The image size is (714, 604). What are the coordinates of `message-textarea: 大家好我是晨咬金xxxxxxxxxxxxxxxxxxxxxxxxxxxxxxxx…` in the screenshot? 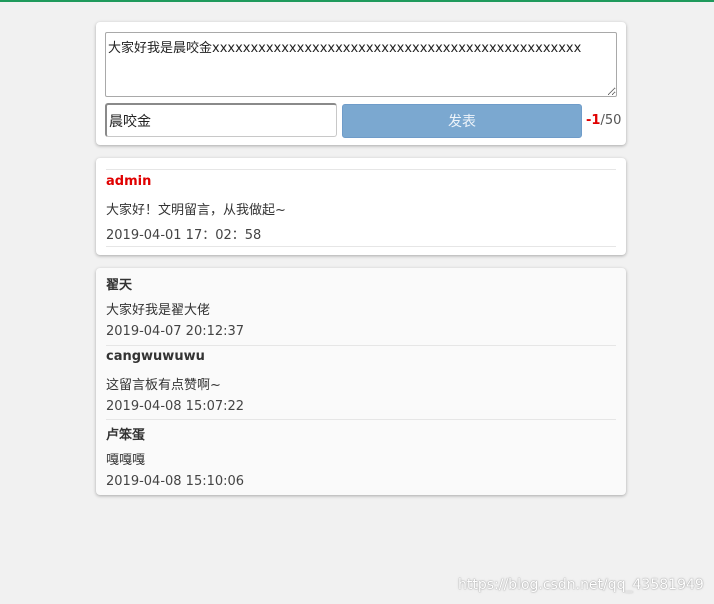 It's located at (361, 64).